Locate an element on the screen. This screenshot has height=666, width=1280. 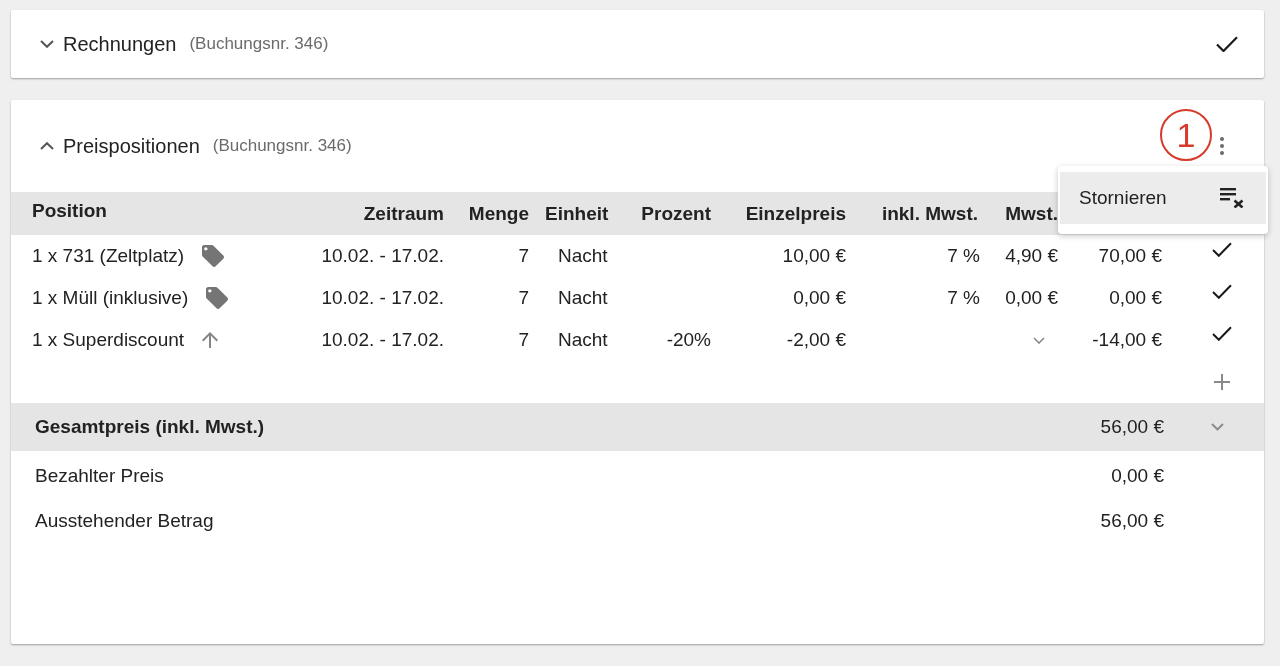
unit-price-text: -2,00 € is located at coordinates (816, 340).